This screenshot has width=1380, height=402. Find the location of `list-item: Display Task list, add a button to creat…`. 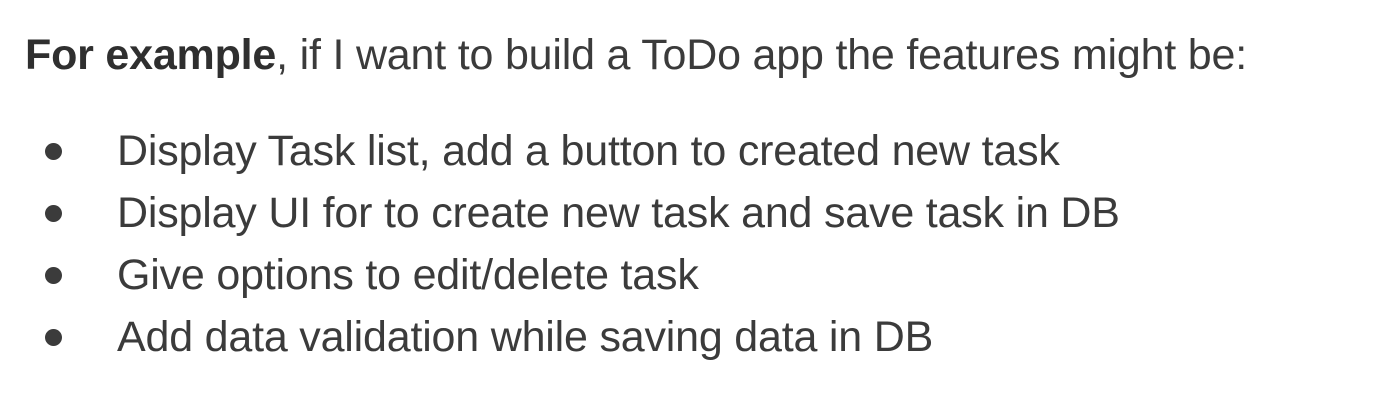

list-item: Display Task list, add a button to creat… is located at coordinates (572, 151).